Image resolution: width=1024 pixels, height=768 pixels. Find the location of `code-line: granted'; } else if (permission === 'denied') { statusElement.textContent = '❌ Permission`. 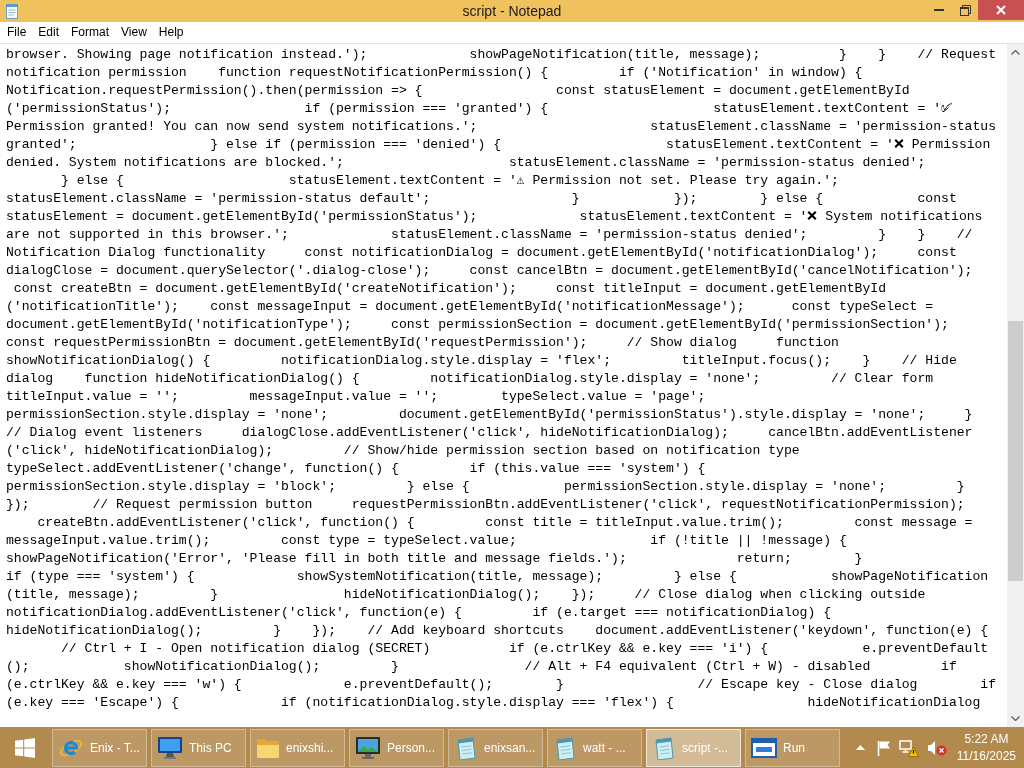

code-line: granted'; } else if (permission === 'denied') { statusElement.textContent = '❌ Permission is located at coordinates (498, 145).